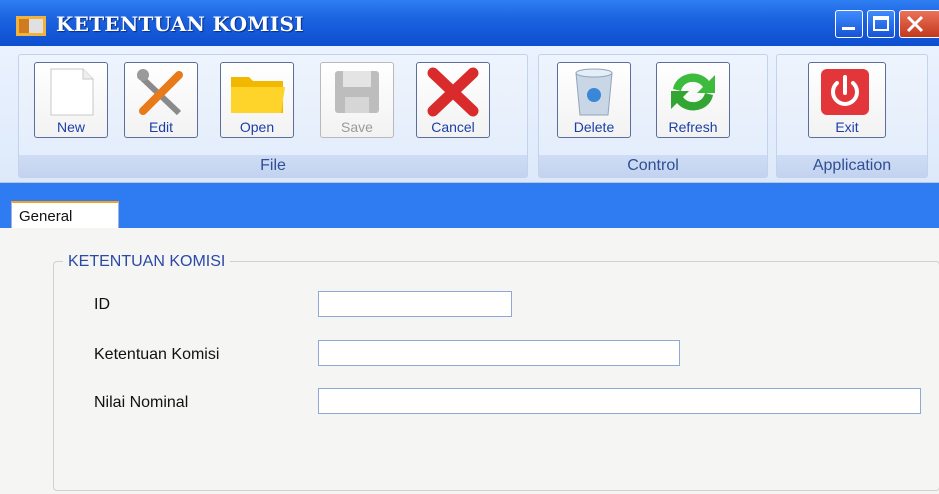  Describe the element at coordinates (141, 402) in the screenshot. I see `nilai-nominal-label: Nilai Nominal` at that location.